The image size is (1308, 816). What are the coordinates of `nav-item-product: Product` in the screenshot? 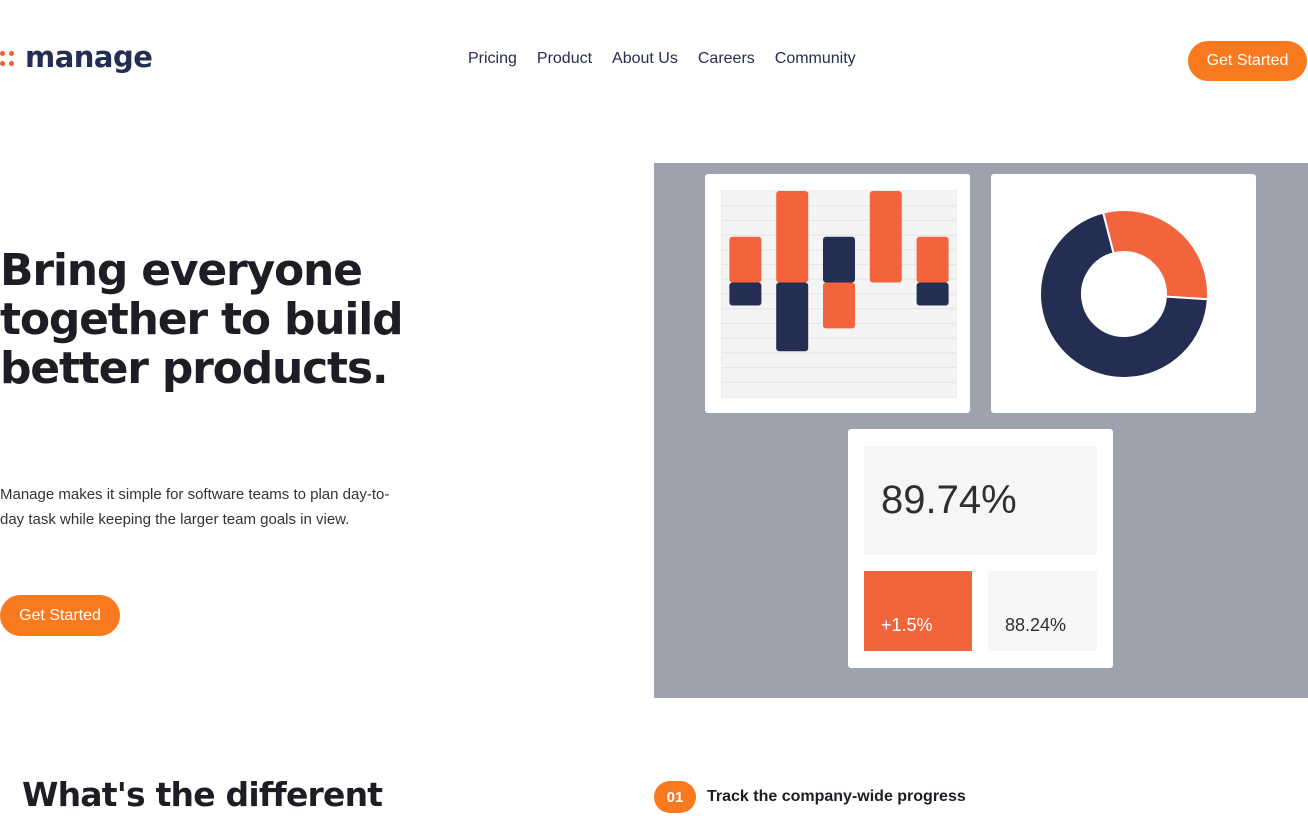 It's located at (564, 59).